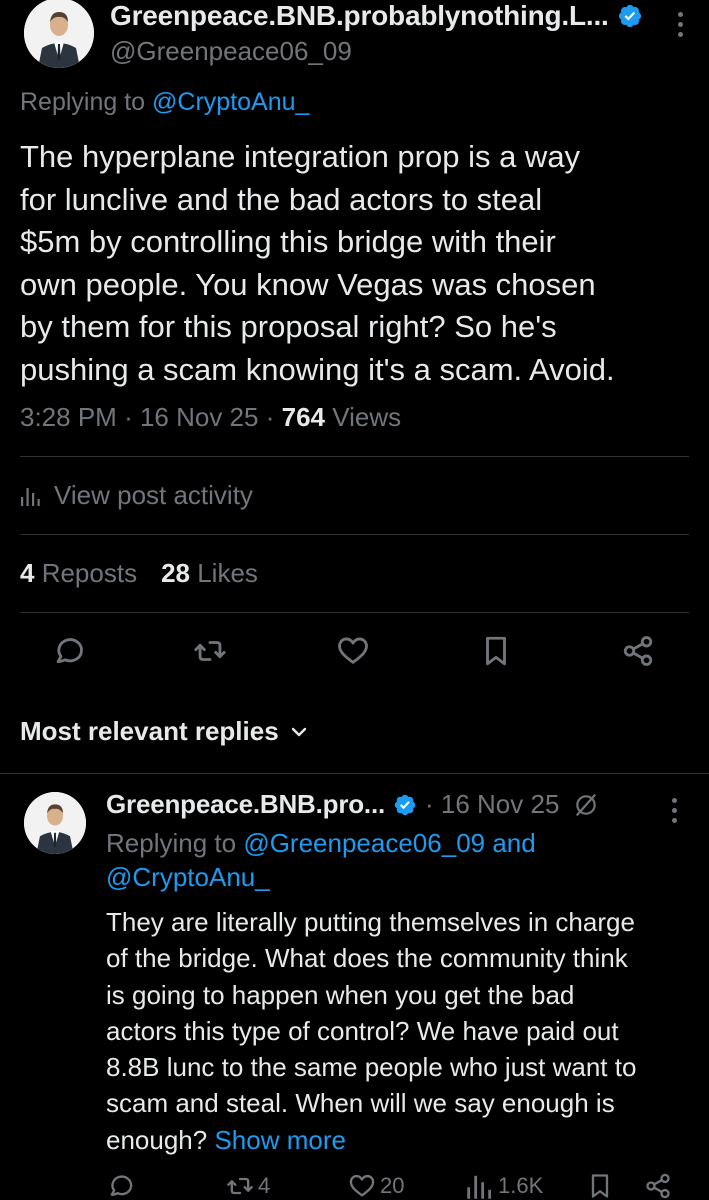 This screenshot has height=1200, width=709. Describe the element at coordinates (264, 1185) in the screenshot. I see `reply-repost-count: 4` at that location.